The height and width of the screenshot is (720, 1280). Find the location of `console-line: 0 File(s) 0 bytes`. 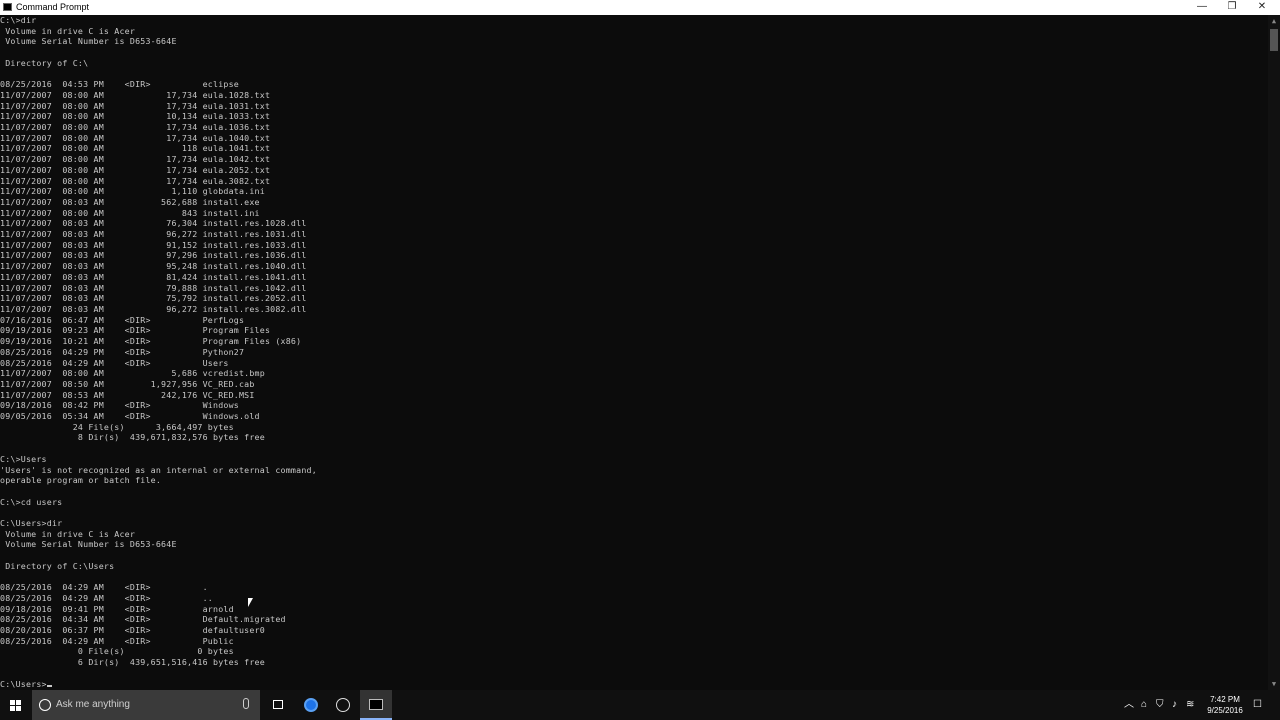

console-line: 0 File(s) 0 bytes is located at coordinates (117, 651).